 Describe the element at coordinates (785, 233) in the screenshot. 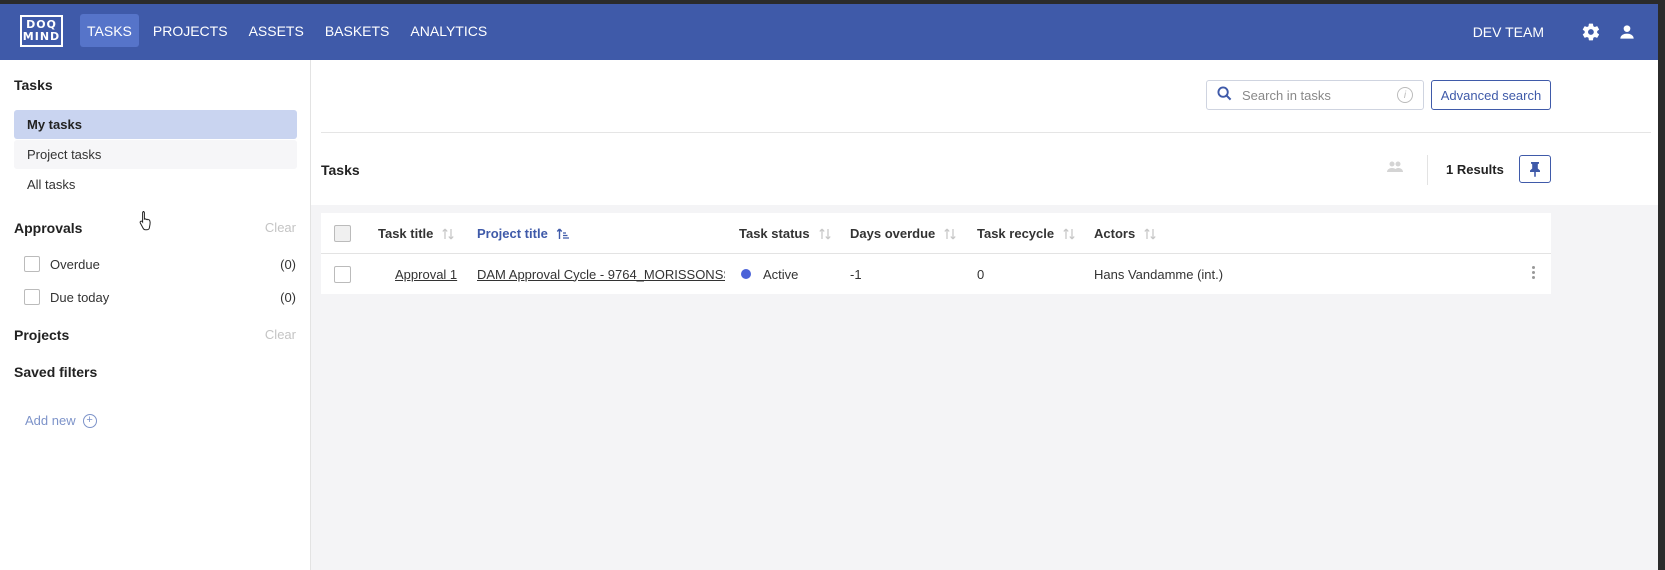

I see `col-task-status: Task status` at that location.